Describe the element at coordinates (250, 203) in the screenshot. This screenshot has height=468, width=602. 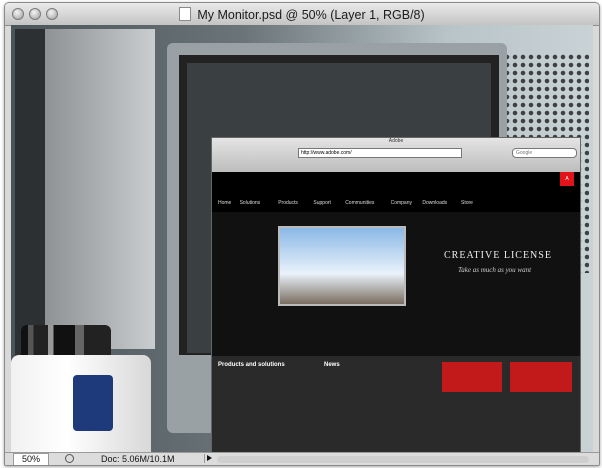
I see `embedded-nav-item: Solutions` at that location.